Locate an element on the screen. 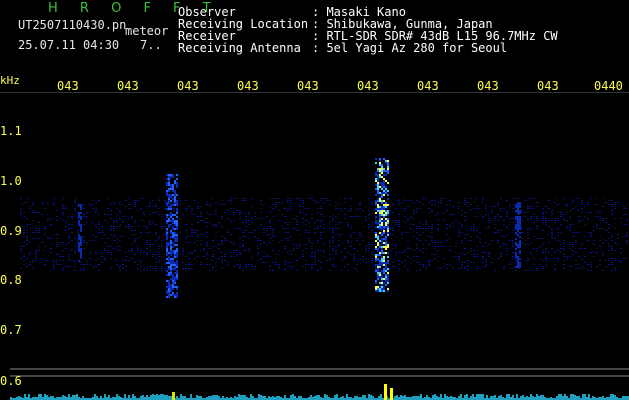  x-tick: 0440 is located at coordinates (608, 86).